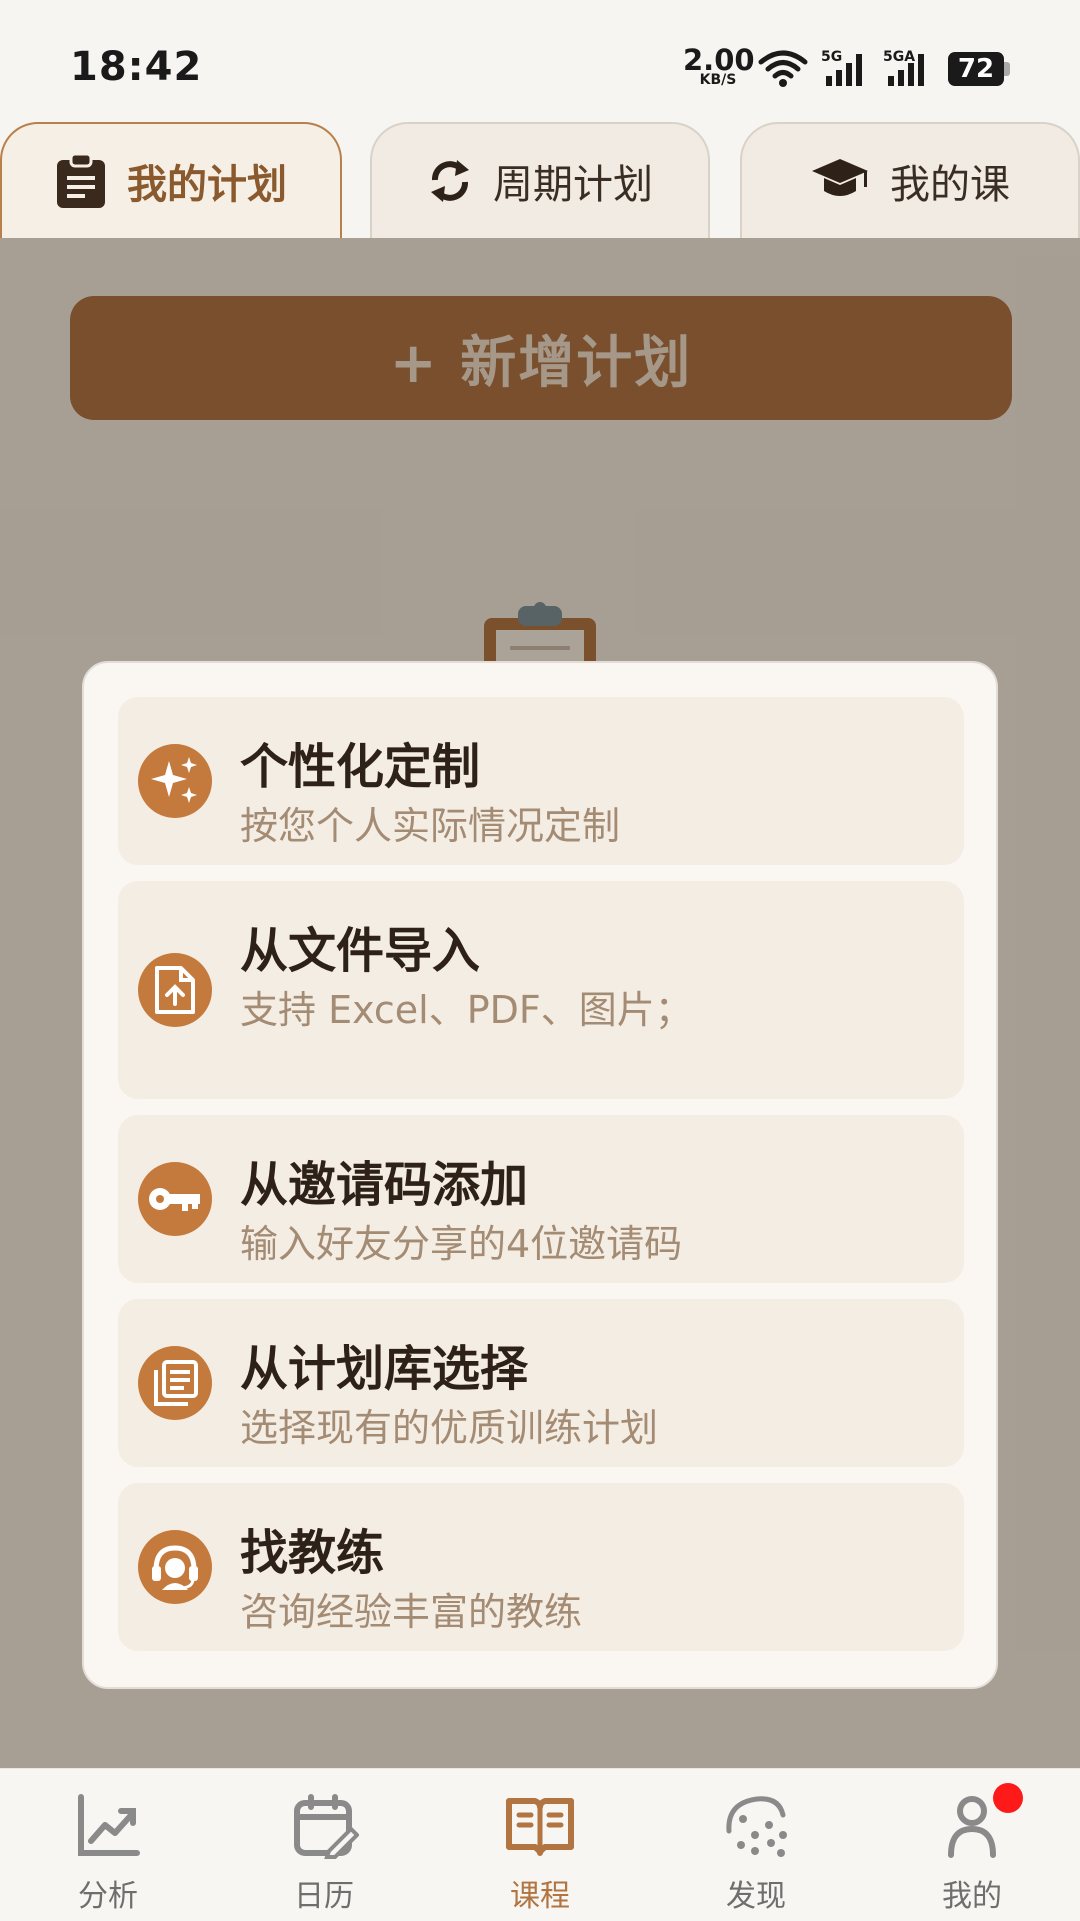 This screenshot has height=1921, width=1080. I want to click on cellular-signal-2-icon: 5GA, so click(903, 67).